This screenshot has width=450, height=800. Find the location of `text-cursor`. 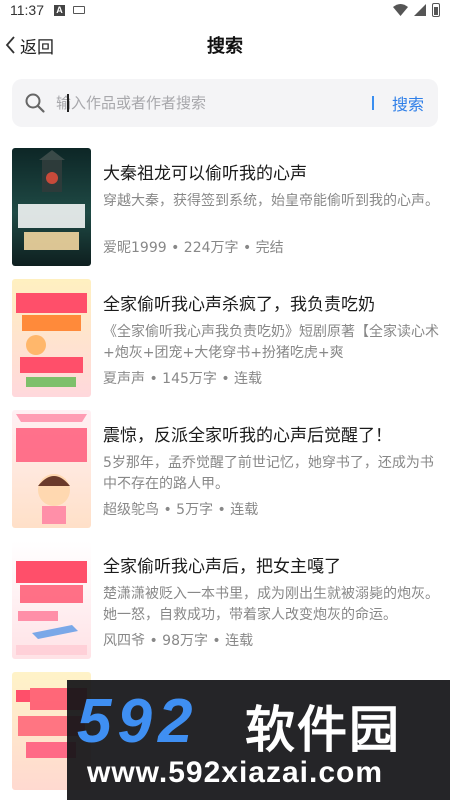

text-cursor is located at coordinates (68, 103).